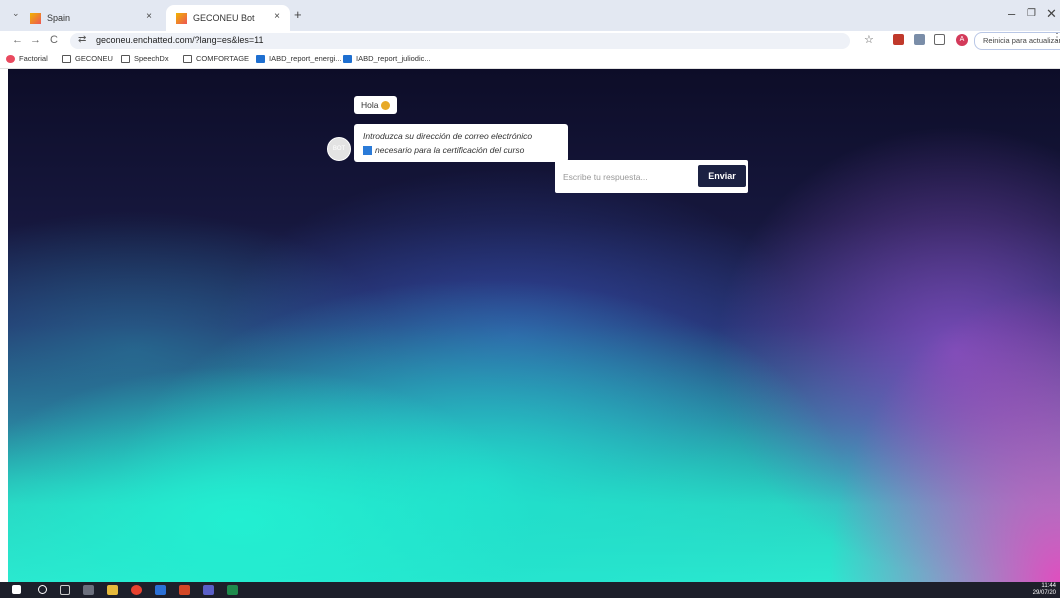 Image resolution: width=1060 pixels, height=598 pixels. What do you see at coordinates (112, 590) in the screenshot?
I see `file-explorer-icon` at bounding box center [112, 590].